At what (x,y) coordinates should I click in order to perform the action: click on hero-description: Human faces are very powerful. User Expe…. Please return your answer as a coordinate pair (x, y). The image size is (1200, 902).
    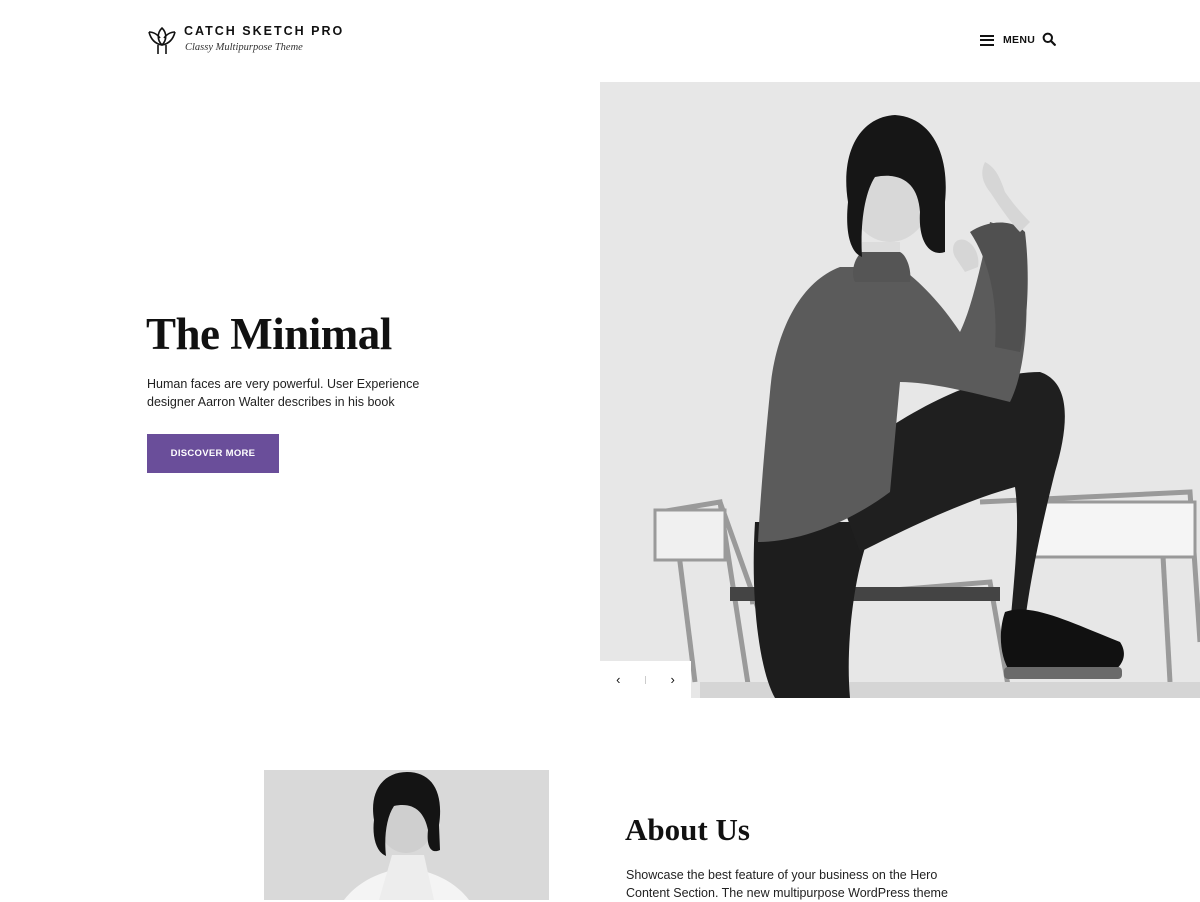
    Looking at the image, I should click on (283, 393).